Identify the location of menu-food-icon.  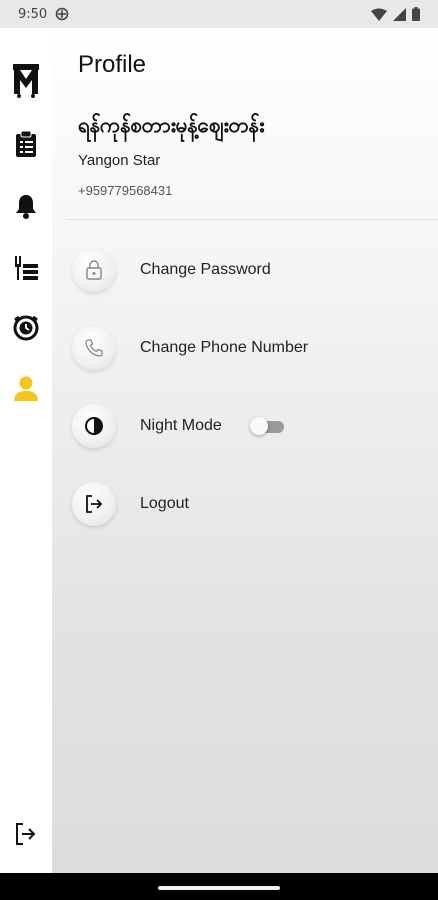
(26, 268).